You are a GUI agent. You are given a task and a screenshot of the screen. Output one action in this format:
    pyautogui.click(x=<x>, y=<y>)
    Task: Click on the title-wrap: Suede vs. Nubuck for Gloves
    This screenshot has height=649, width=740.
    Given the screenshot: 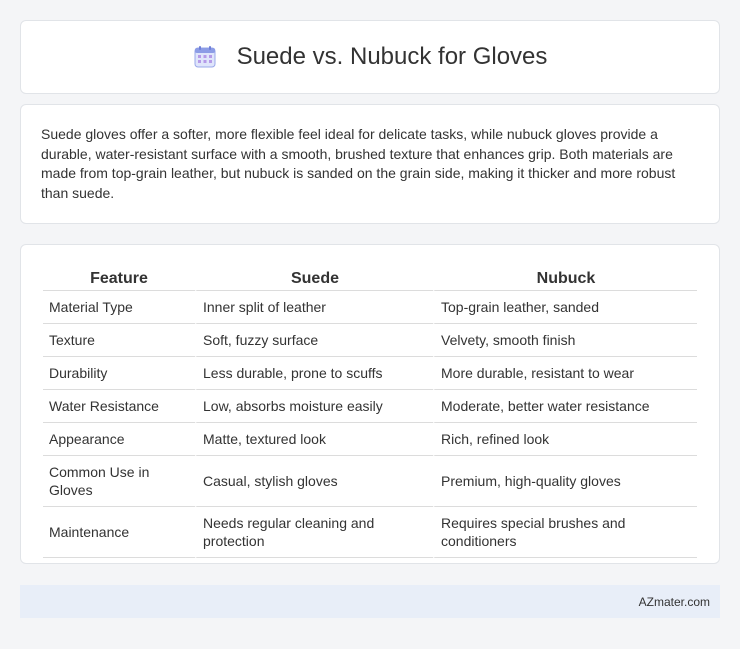 What is the action you would take?
    pyautogui.click(x=370, y=57)
    